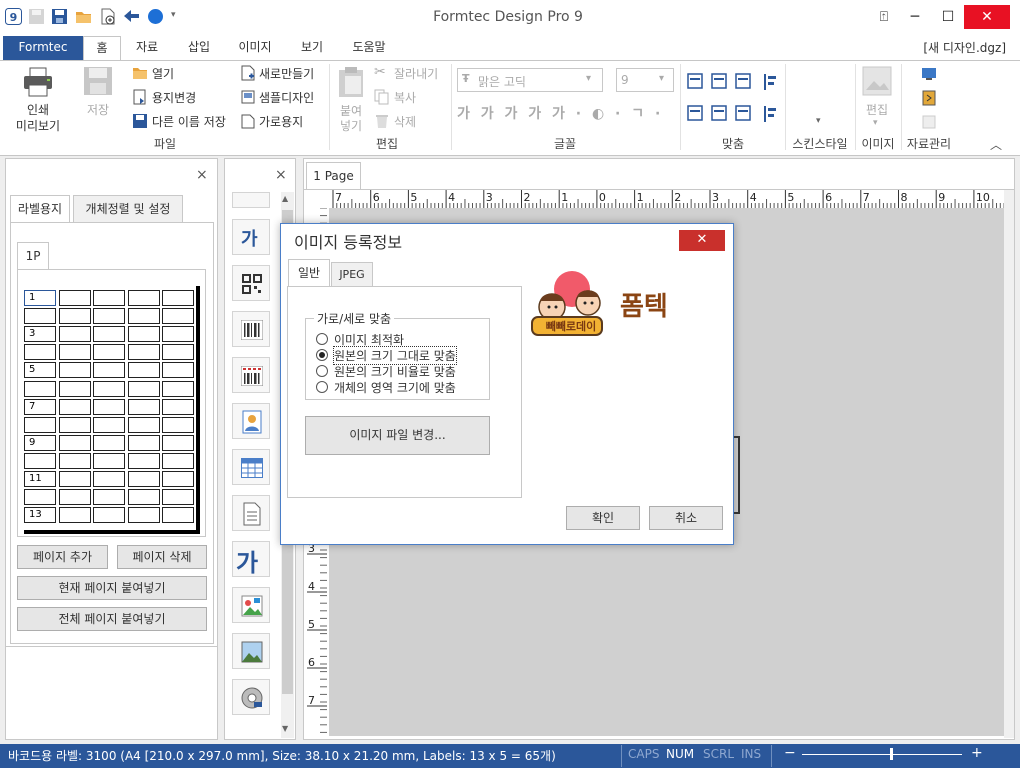 The height and width of the screenshot is (768, 1020). Describe the element at coordinates (603, 518) in the screenshot. I see `ok-button: 확인` at that location.